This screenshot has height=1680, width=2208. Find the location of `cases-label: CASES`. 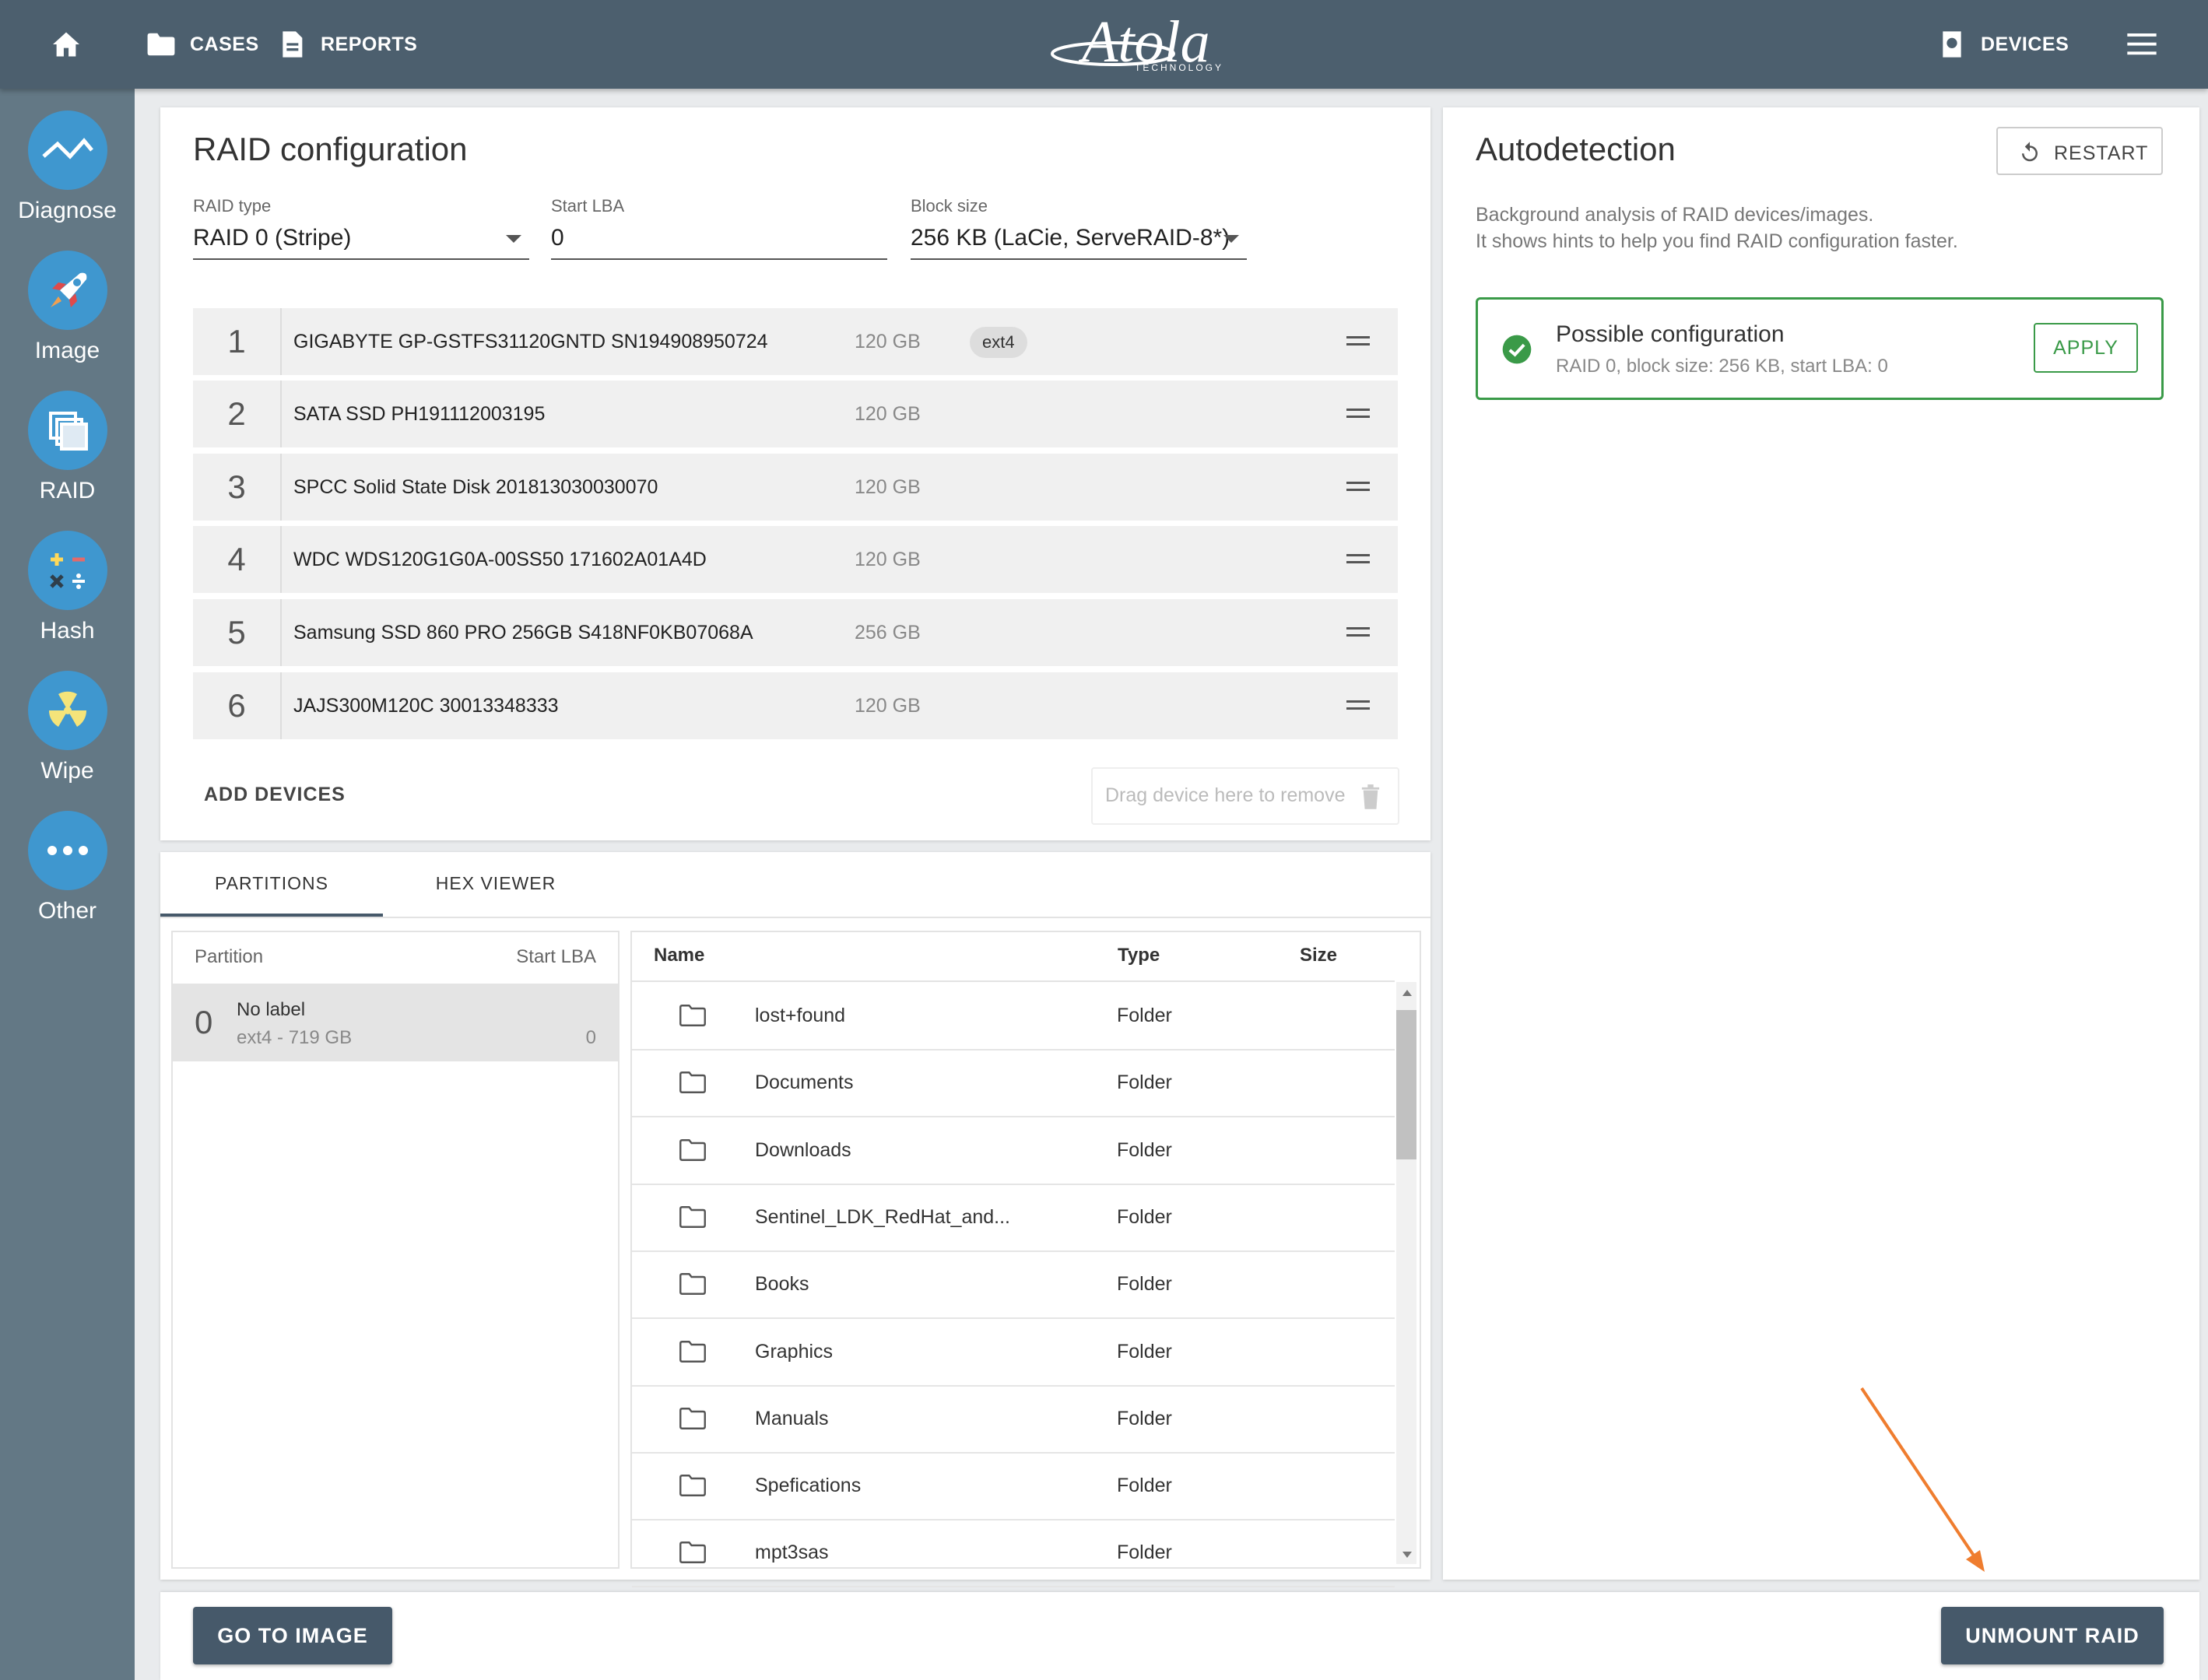

cases-label: CASES is located at coordinates (224, 44).